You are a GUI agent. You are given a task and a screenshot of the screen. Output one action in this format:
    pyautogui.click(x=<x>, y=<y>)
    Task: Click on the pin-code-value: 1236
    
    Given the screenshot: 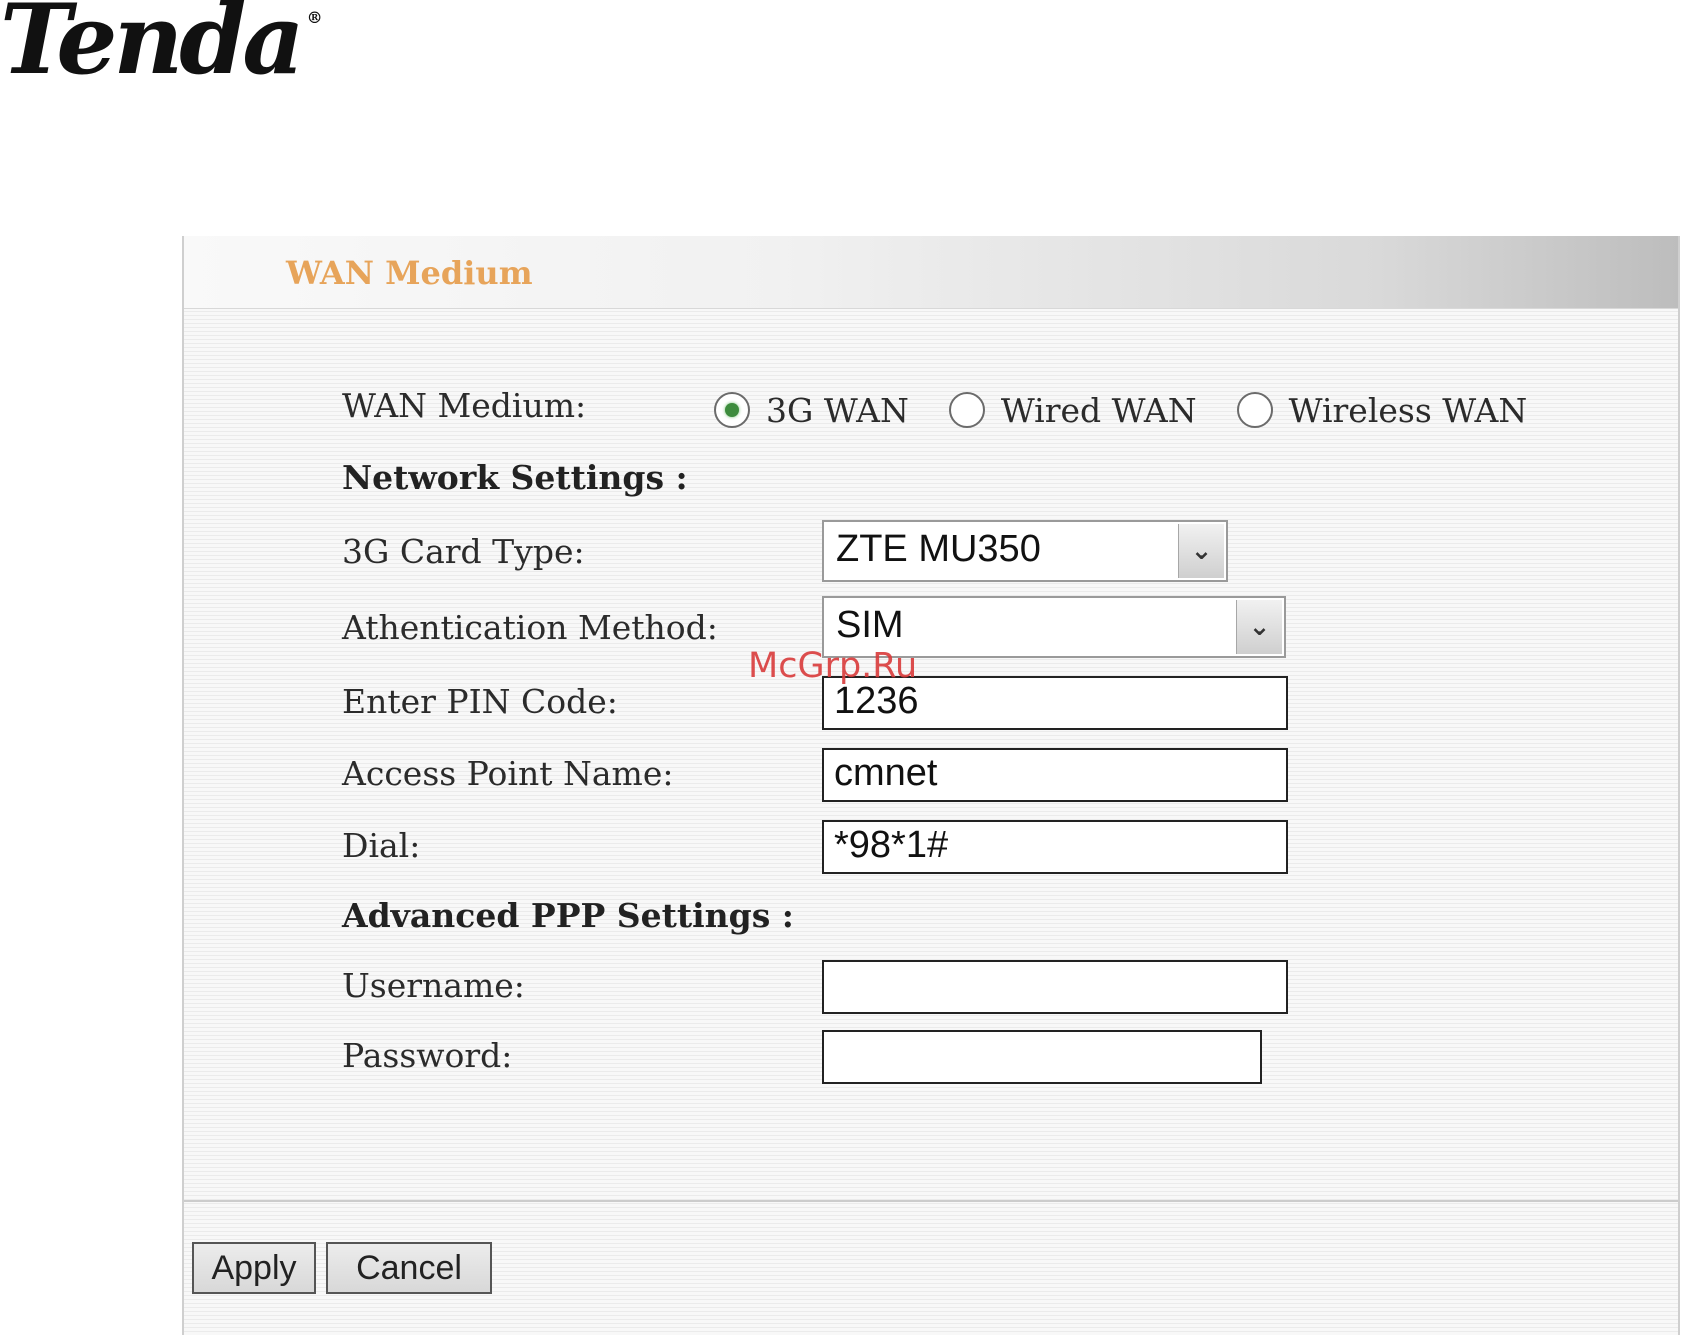 What is the action you would take?
    pyautogui.click(x=876, y=701)
    